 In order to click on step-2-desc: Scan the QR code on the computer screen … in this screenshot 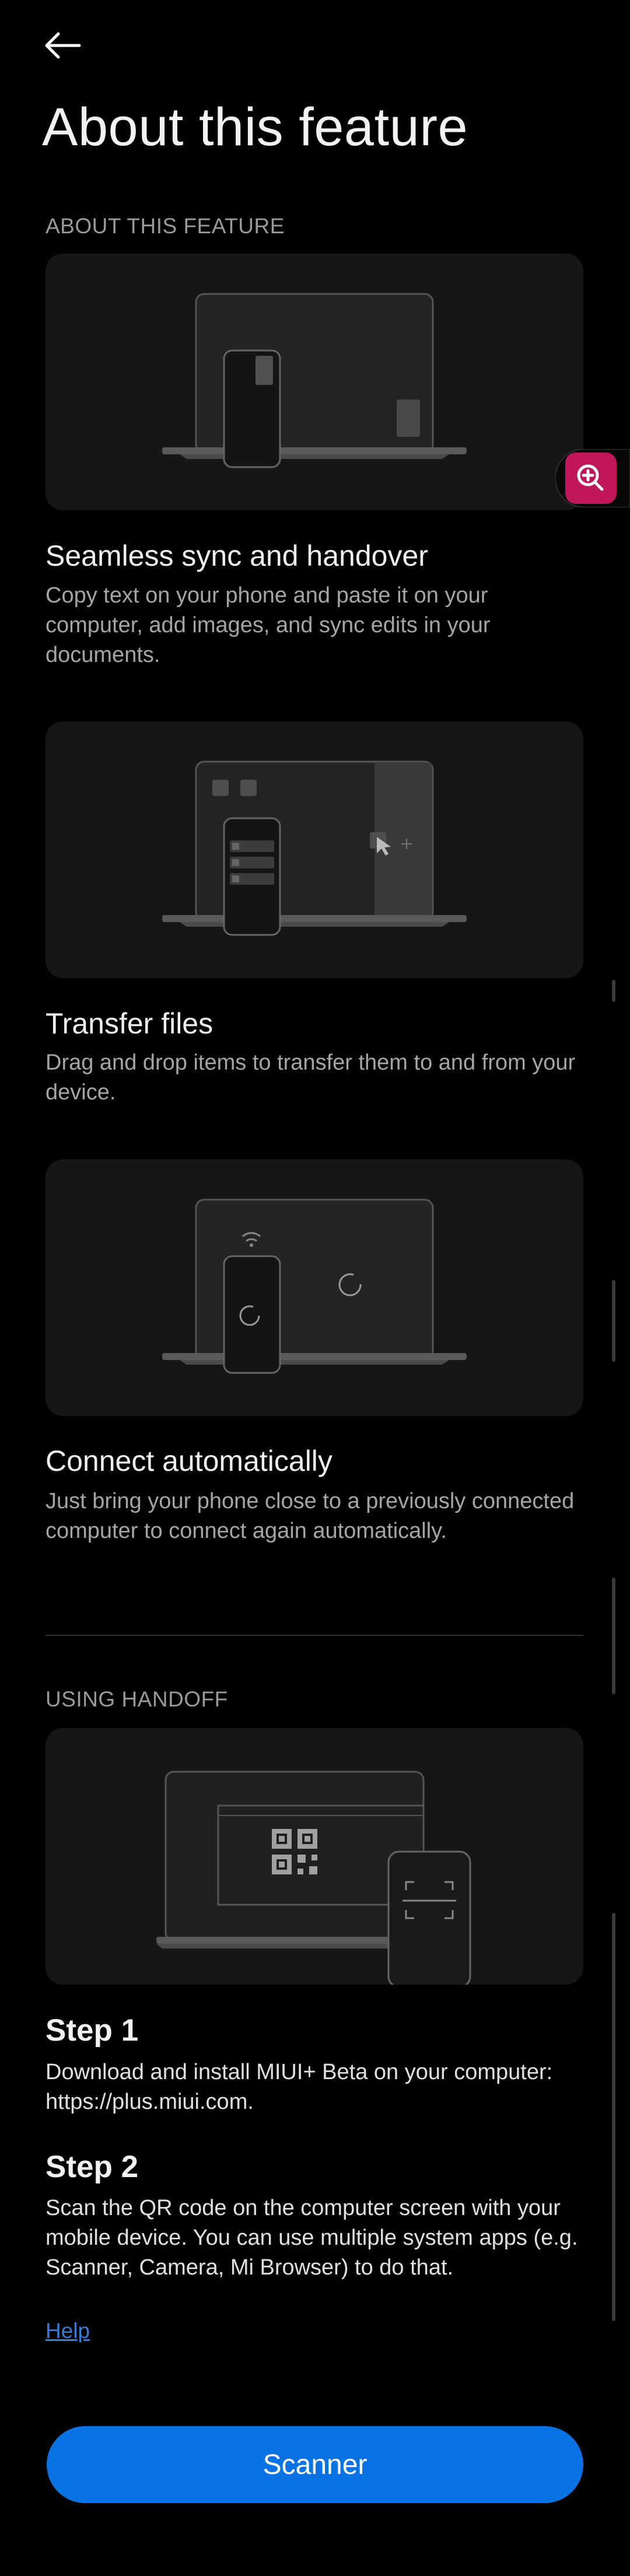, I will do `click(312, 2238)`.